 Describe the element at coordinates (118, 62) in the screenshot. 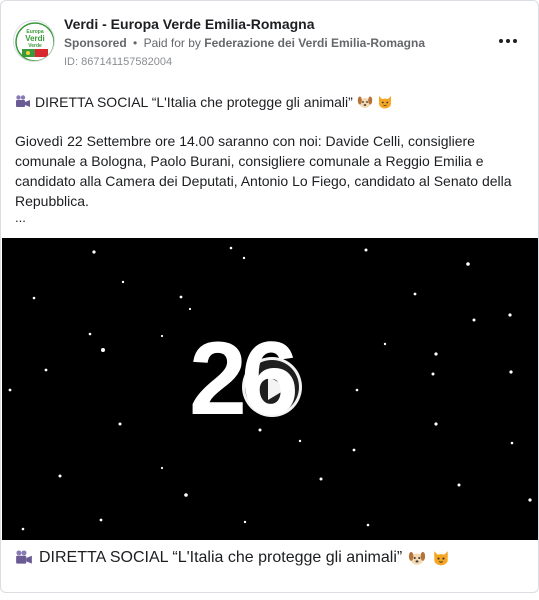

I see `ad-id: ID: 867141157582004` at that location.